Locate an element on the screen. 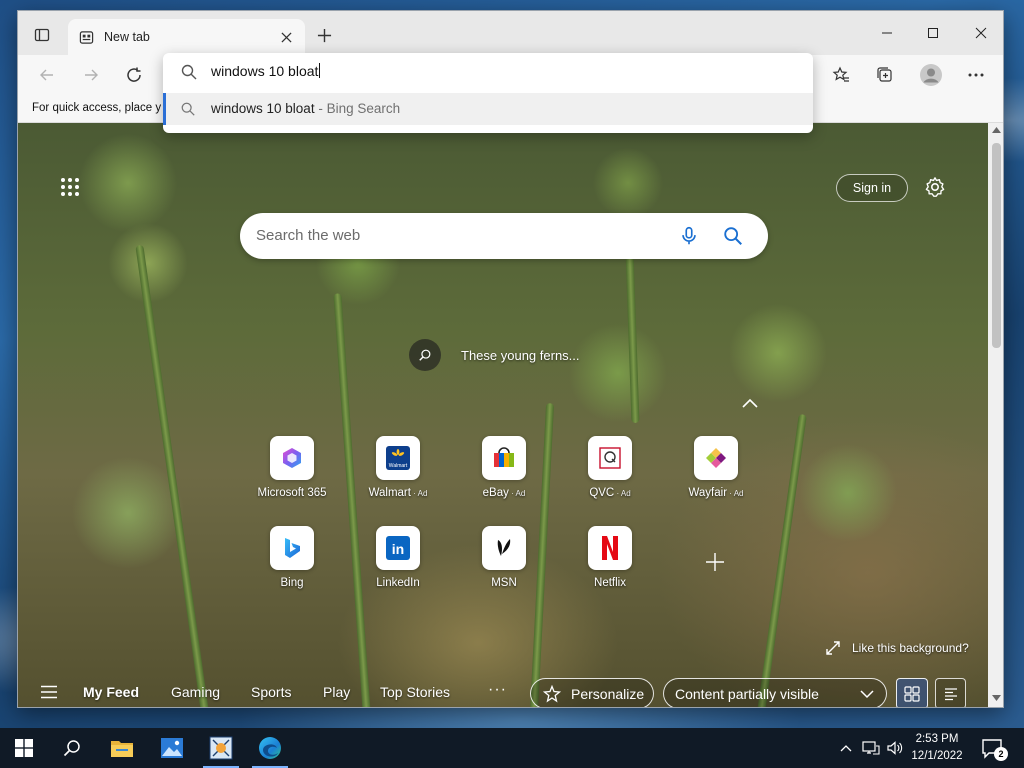 This screenshot has width=1024, height=768. tab-actions-icon is located at coordinates (42, 35).